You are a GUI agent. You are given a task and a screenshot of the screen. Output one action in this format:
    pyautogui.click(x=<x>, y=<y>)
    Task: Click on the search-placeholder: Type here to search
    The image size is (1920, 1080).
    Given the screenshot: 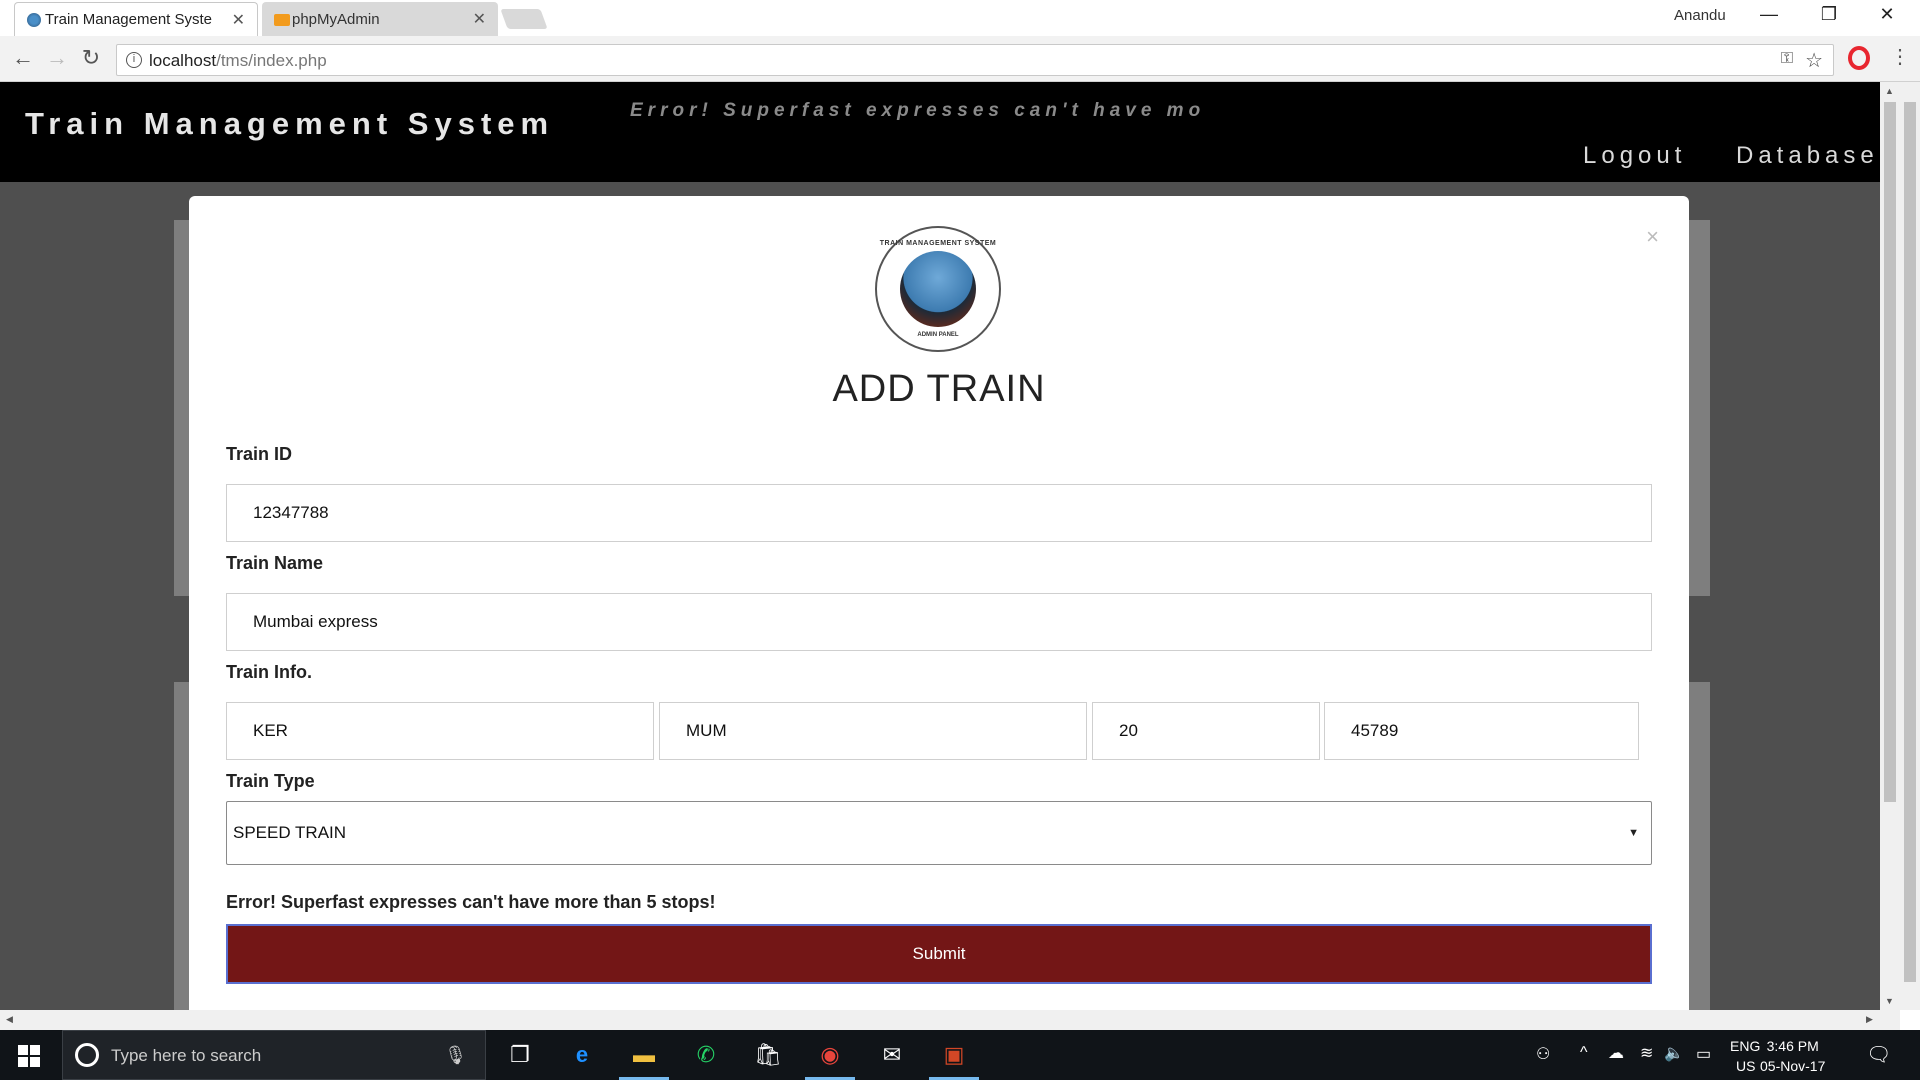 What is the action you would take?
    pyautogui.click(x=186, y=1055)
    